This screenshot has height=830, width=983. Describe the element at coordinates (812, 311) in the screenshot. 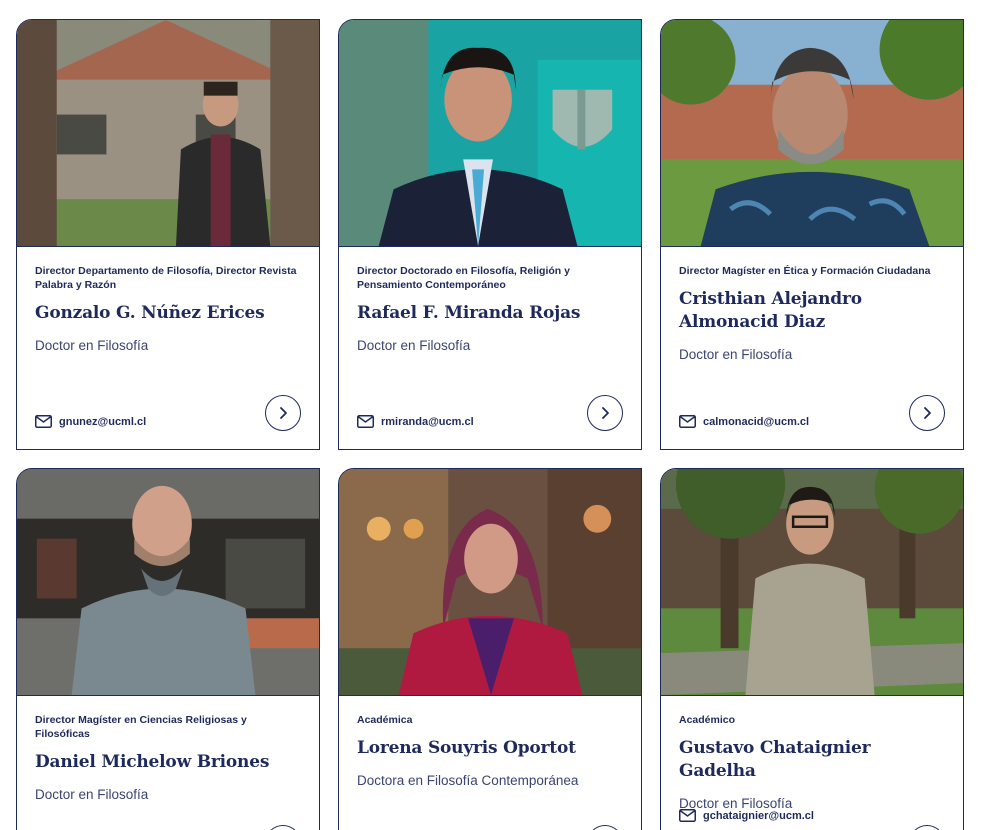

I see `profile-name: Cristhian Alejandro Almonacid Diaz` at that location.